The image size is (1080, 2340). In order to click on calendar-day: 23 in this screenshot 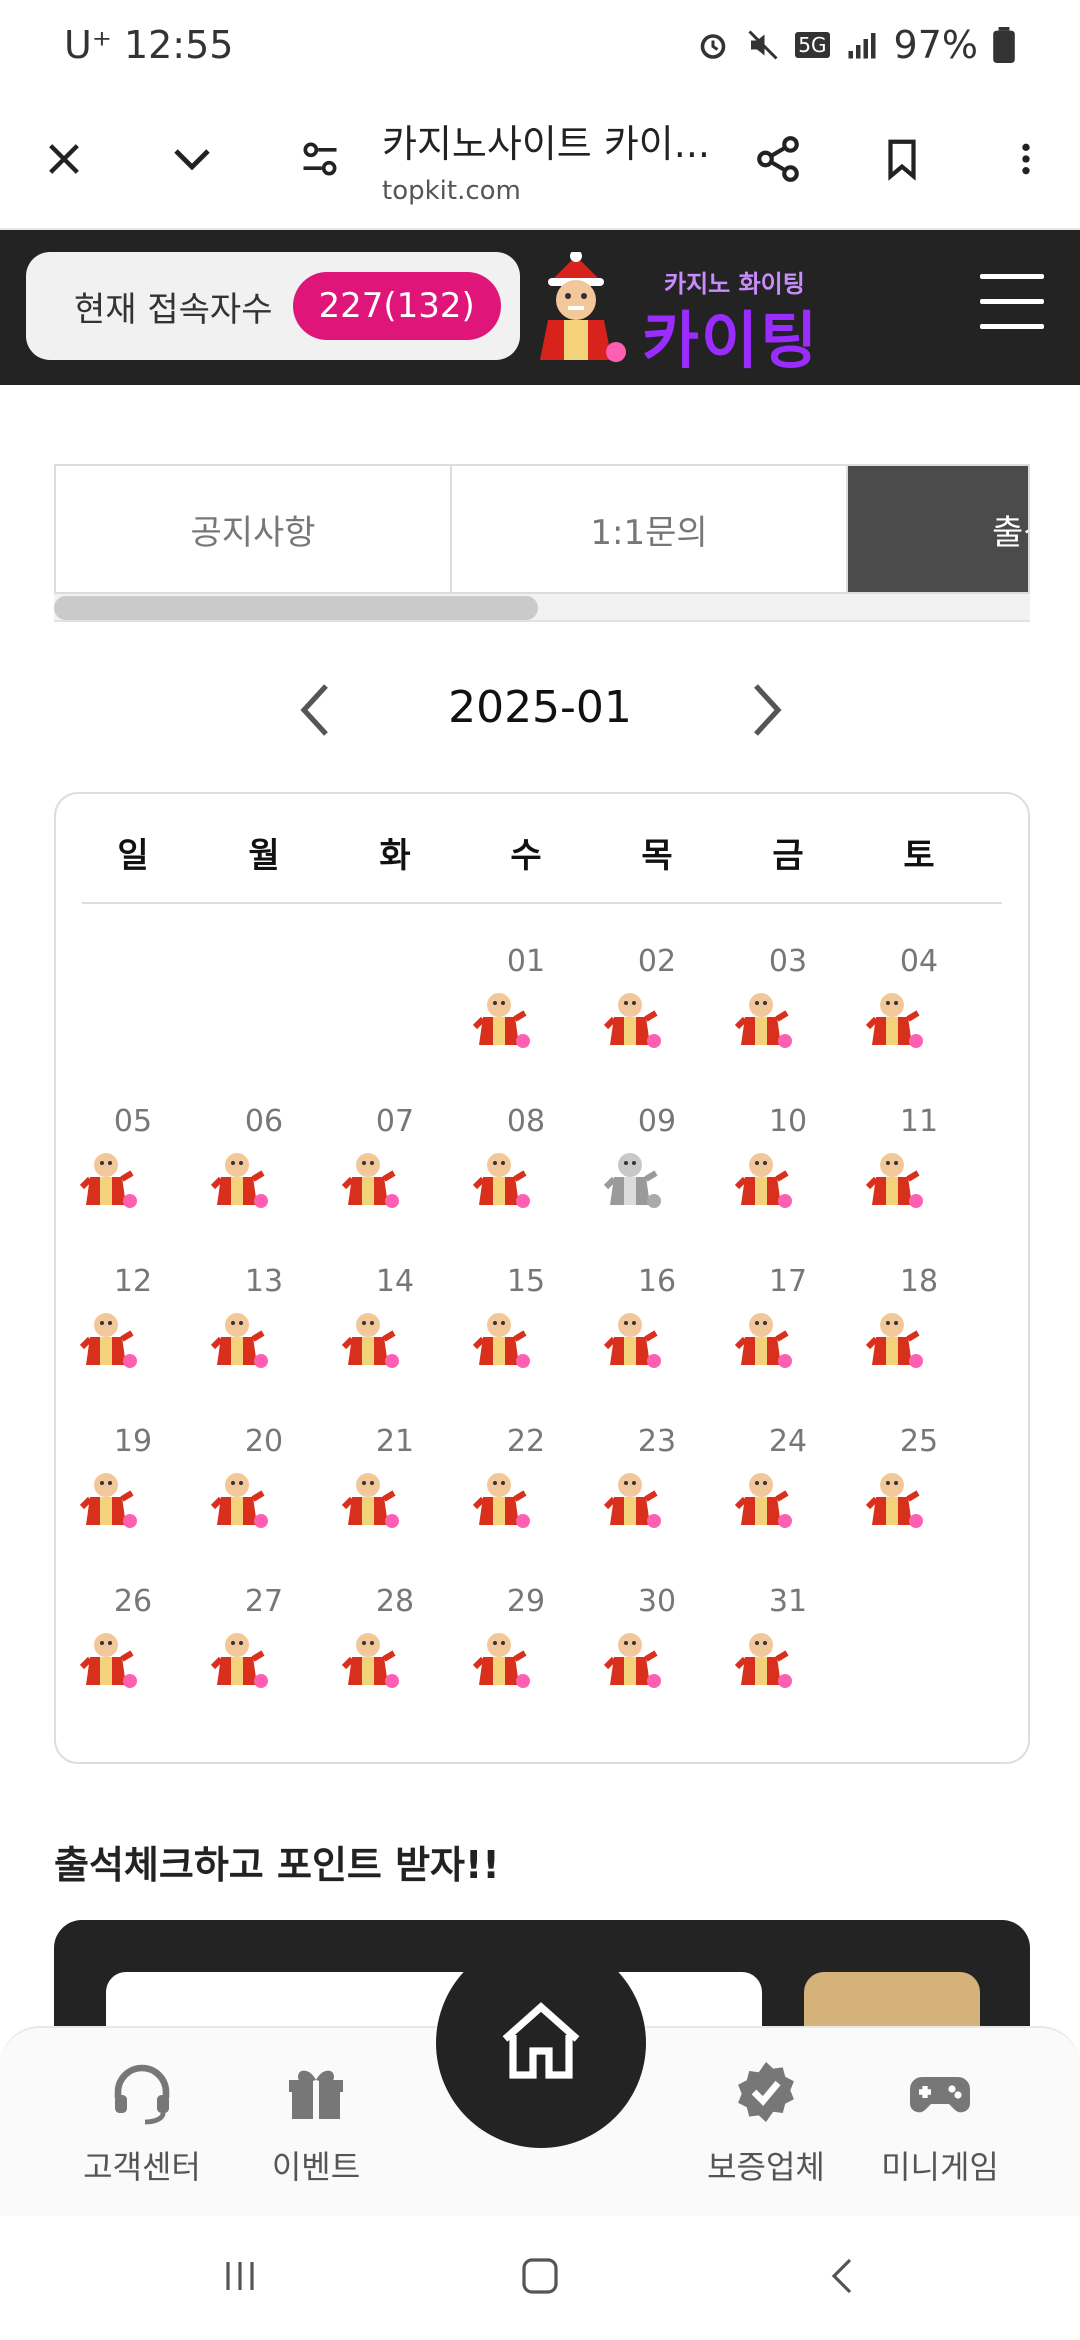, I will do `click(657, 1494)`.